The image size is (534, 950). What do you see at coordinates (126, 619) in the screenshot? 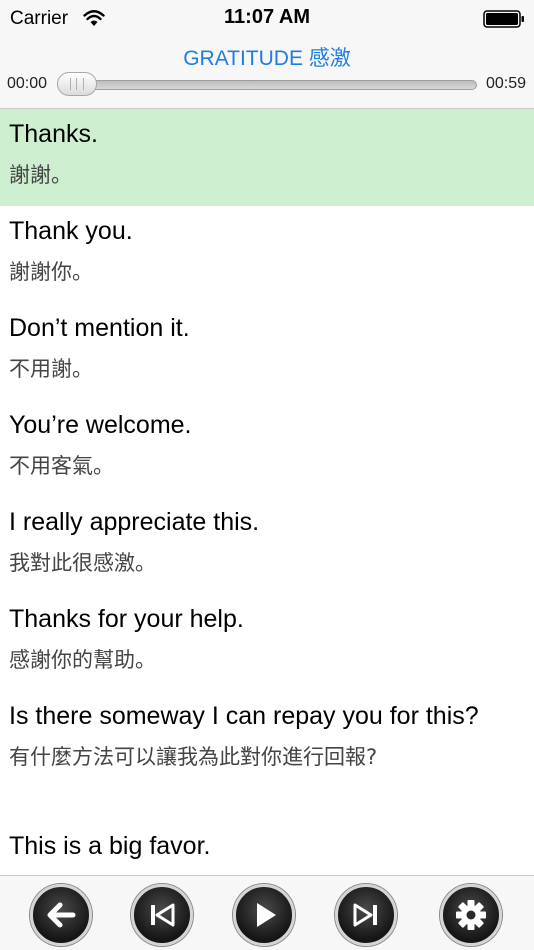
I see `phrase-english: Thanks for your help.` at bounding box center [126, 619].